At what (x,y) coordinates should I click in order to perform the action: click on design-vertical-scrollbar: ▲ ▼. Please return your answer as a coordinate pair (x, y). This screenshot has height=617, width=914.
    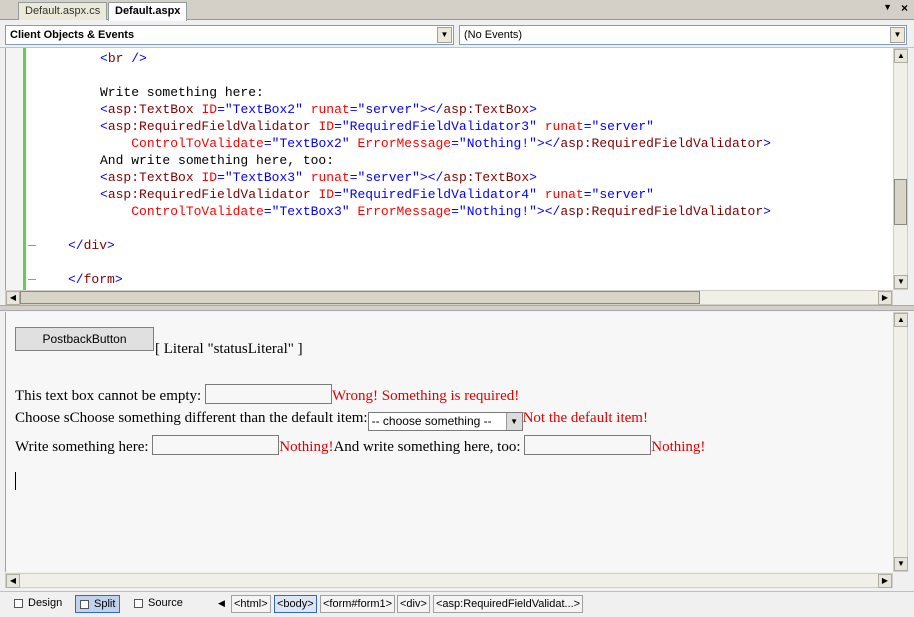
    Looking at the image, I should click on (900, 442).